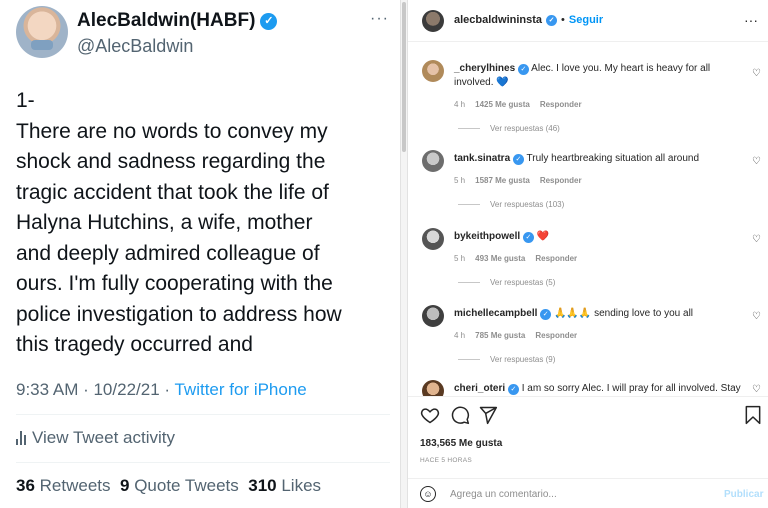 The width and height of the screenshot is (768, 508). I want to click on comment-body: Truly heartbreaking situation all around, so click(613, 158).